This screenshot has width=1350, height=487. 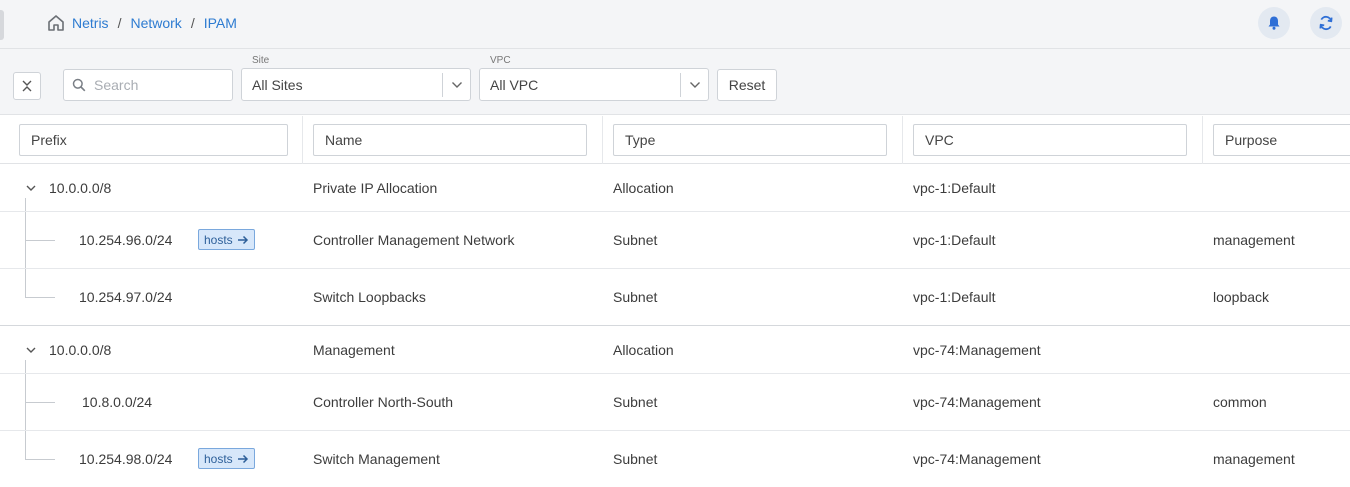 I want to click on bell-icon, so click(x=1274, y=23).